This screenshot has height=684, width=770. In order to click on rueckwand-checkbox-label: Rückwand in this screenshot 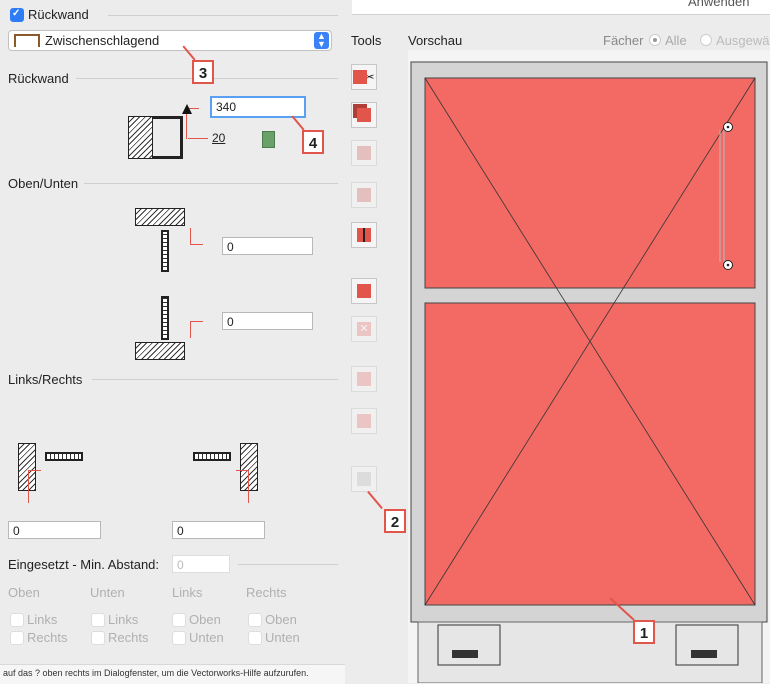, I will do `click(58, 14)`.